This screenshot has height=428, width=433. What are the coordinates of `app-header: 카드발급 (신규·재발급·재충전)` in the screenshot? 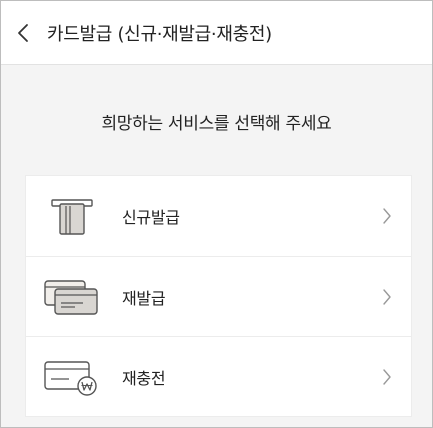 It's located at (216, 33).